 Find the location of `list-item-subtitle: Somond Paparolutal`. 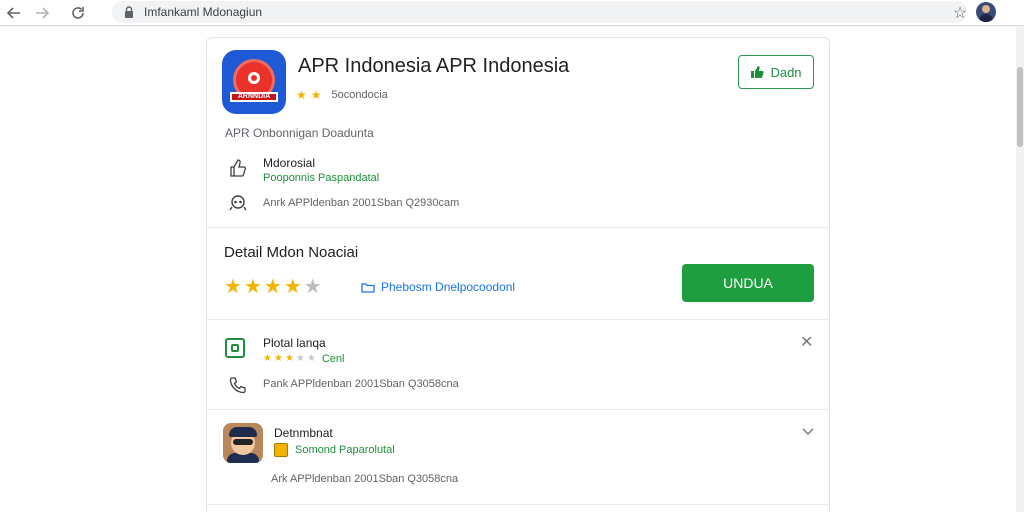

list-item-subtitle: Somond Paparolutal is located at coordinates (345, 450).